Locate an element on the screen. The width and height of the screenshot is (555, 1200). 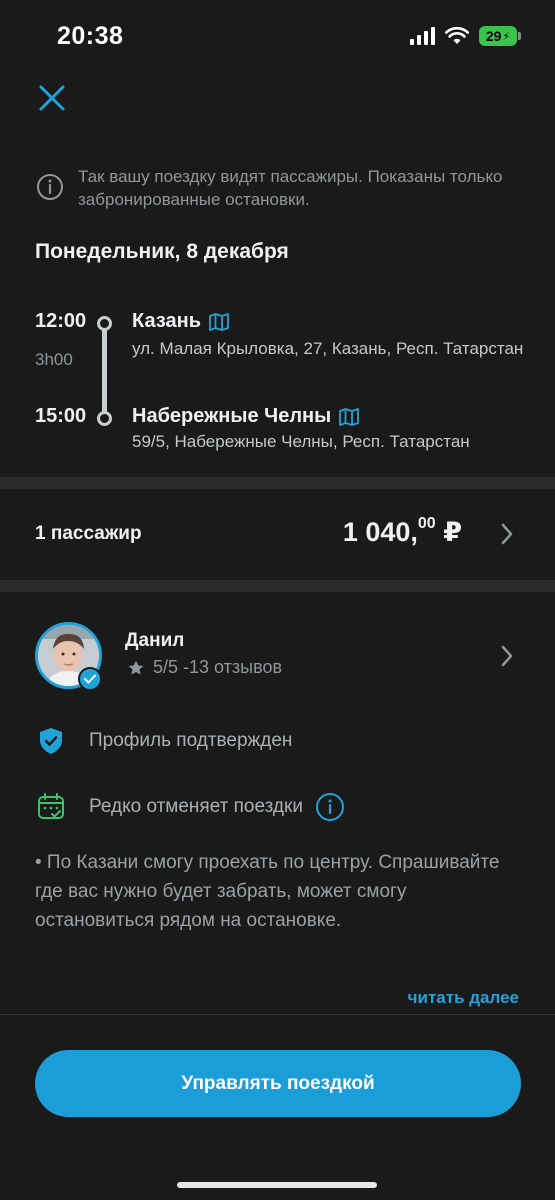
departure-city: Казань is located at coordinates (180, 321).